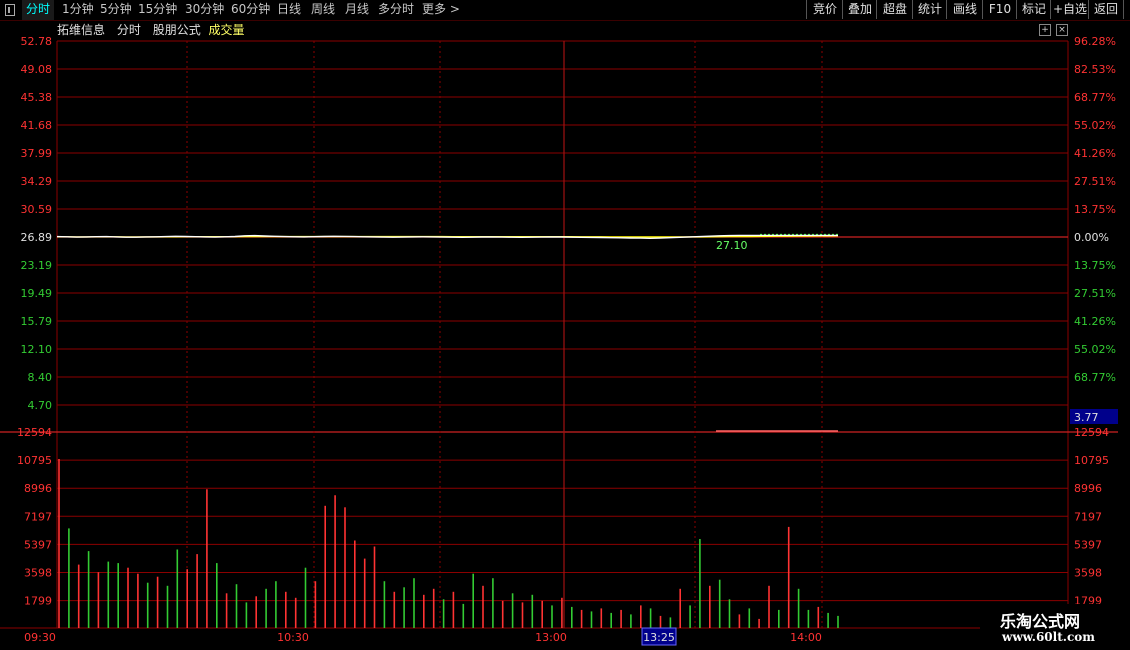  What do you see at coordinates (37, 209) in the screenshot?
I see `price-axis-label: 30.59` at bounding box center [37, 209].